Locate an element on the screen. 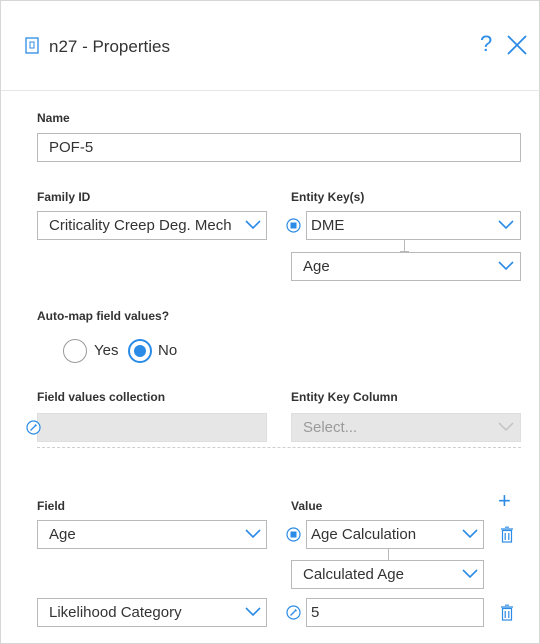 The height and width of the screenshot is (644, 540). family-id-label: Family ID is located at coordinates (64, 197).